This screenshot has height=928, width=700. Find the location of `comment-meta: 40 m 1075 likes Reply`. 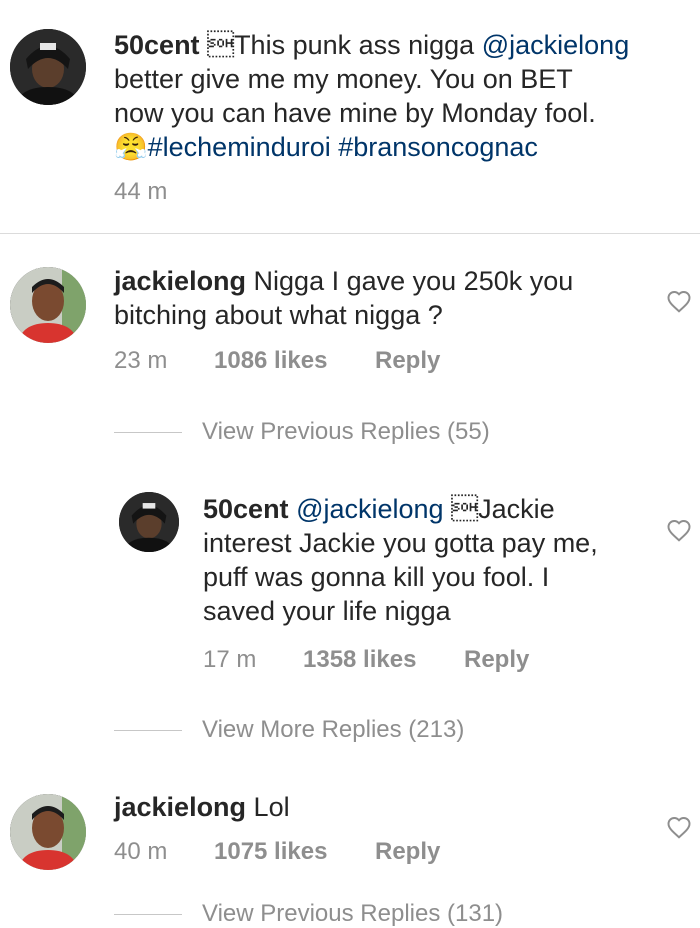

comment-meta: 40 m 1075 likes Reply is located at coordinates (277, 852).